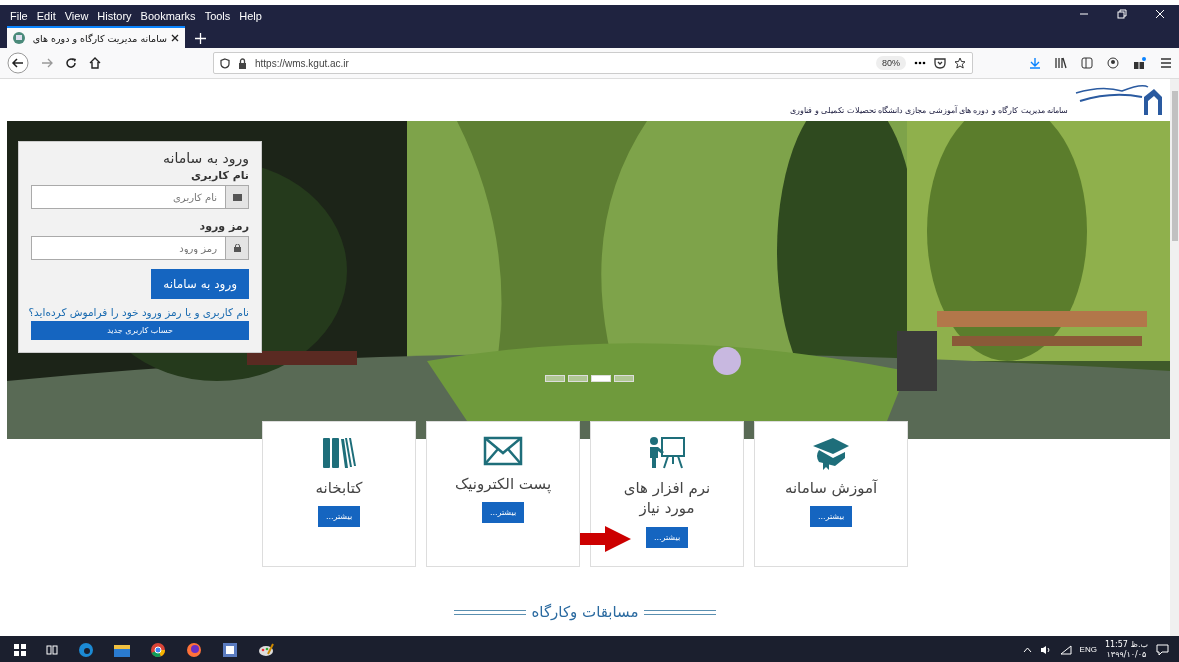 Image resolution: width=1179 pixels, height=662 pixels. Describe the element at coordinates (140, 197) in the screenshot. I see `username-field: نام کاربری` at that location.